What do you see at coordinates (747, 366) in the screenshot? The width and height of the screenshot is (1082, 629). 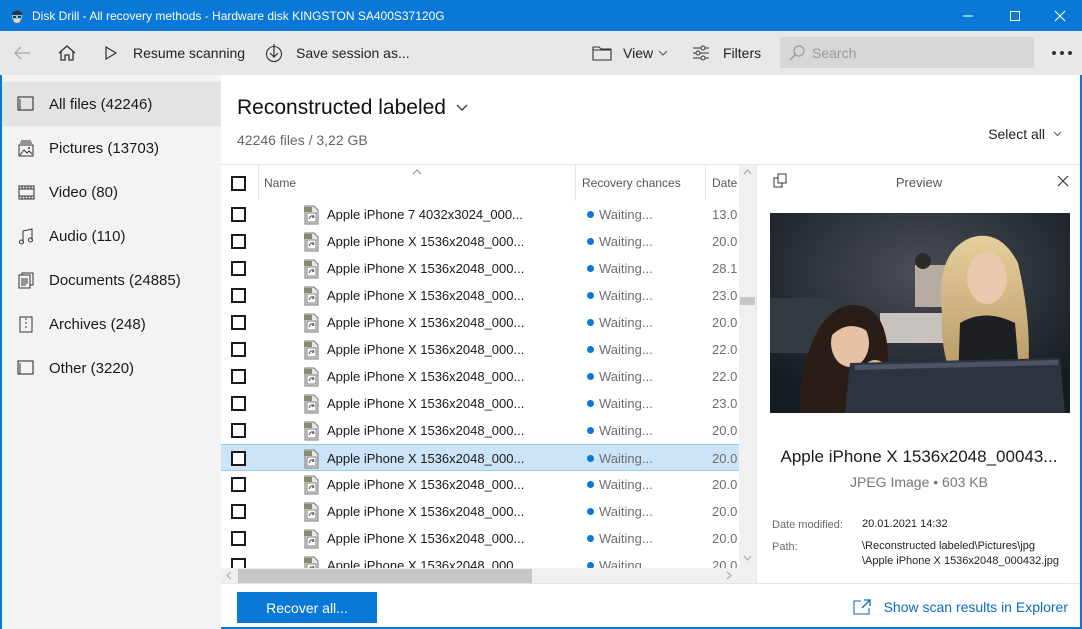 I see `vertical-scrollbar` at bounding box center [747, 366].